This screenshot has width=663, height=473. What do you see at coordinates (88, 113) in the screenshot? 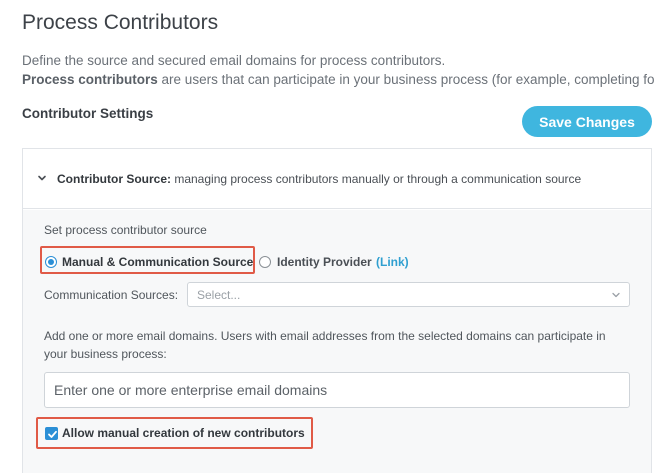
I see `section-title: Contributor Settings` at bounding box center [88, 113].